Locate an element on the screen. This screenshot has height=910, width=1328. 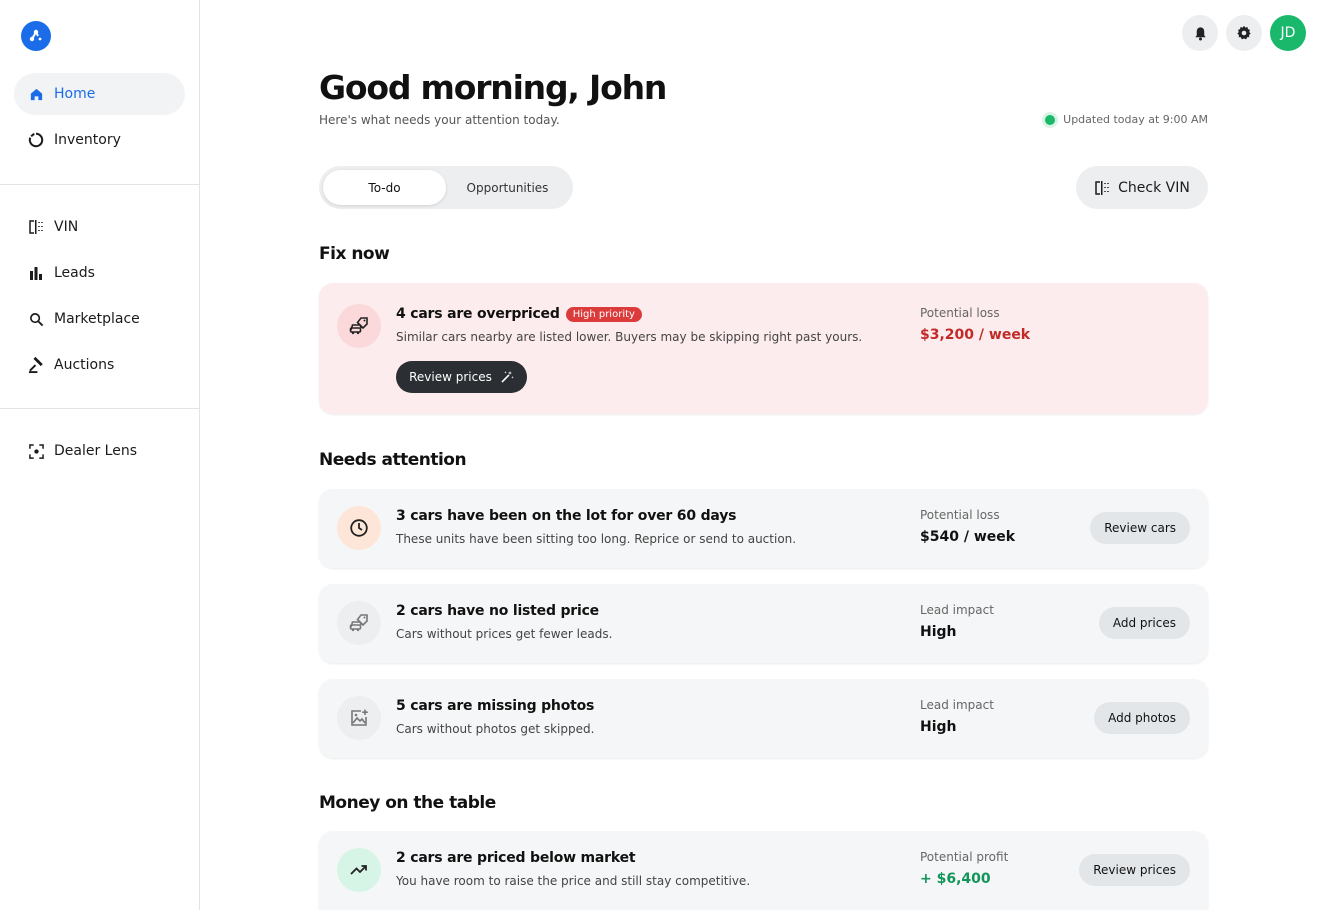
avatar: JD is located at coordinates (1288, 33).